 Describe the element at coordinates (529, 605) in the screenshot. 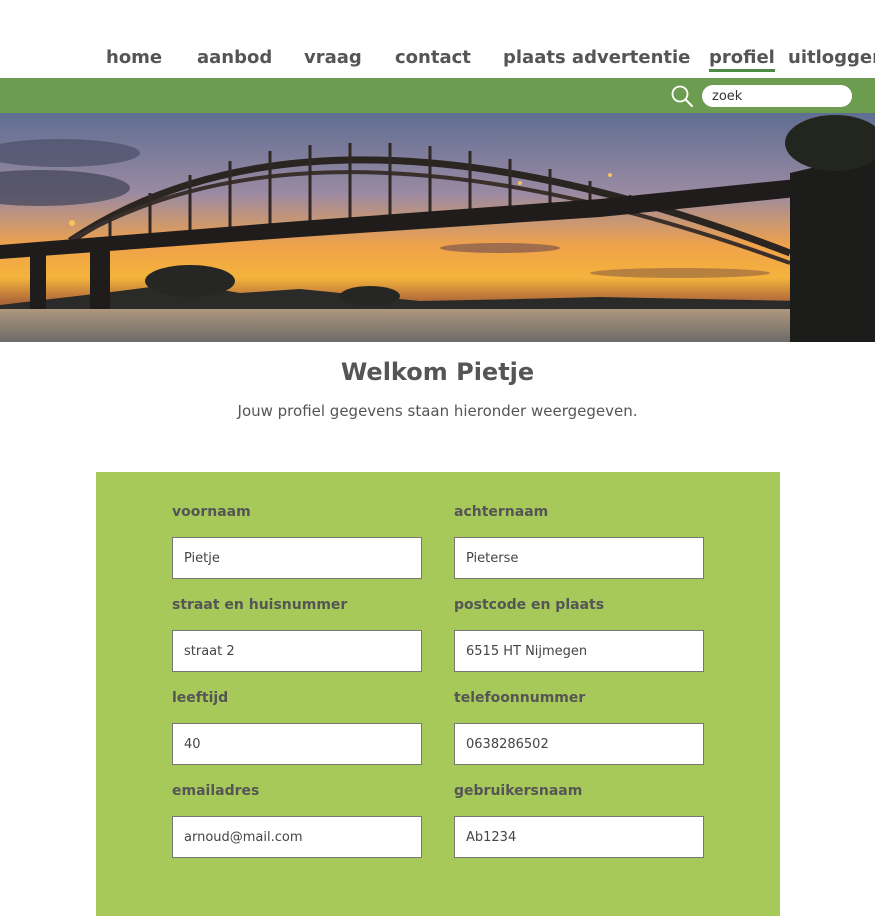

I see `field-label-postcode: postcode en plaats` at that location.